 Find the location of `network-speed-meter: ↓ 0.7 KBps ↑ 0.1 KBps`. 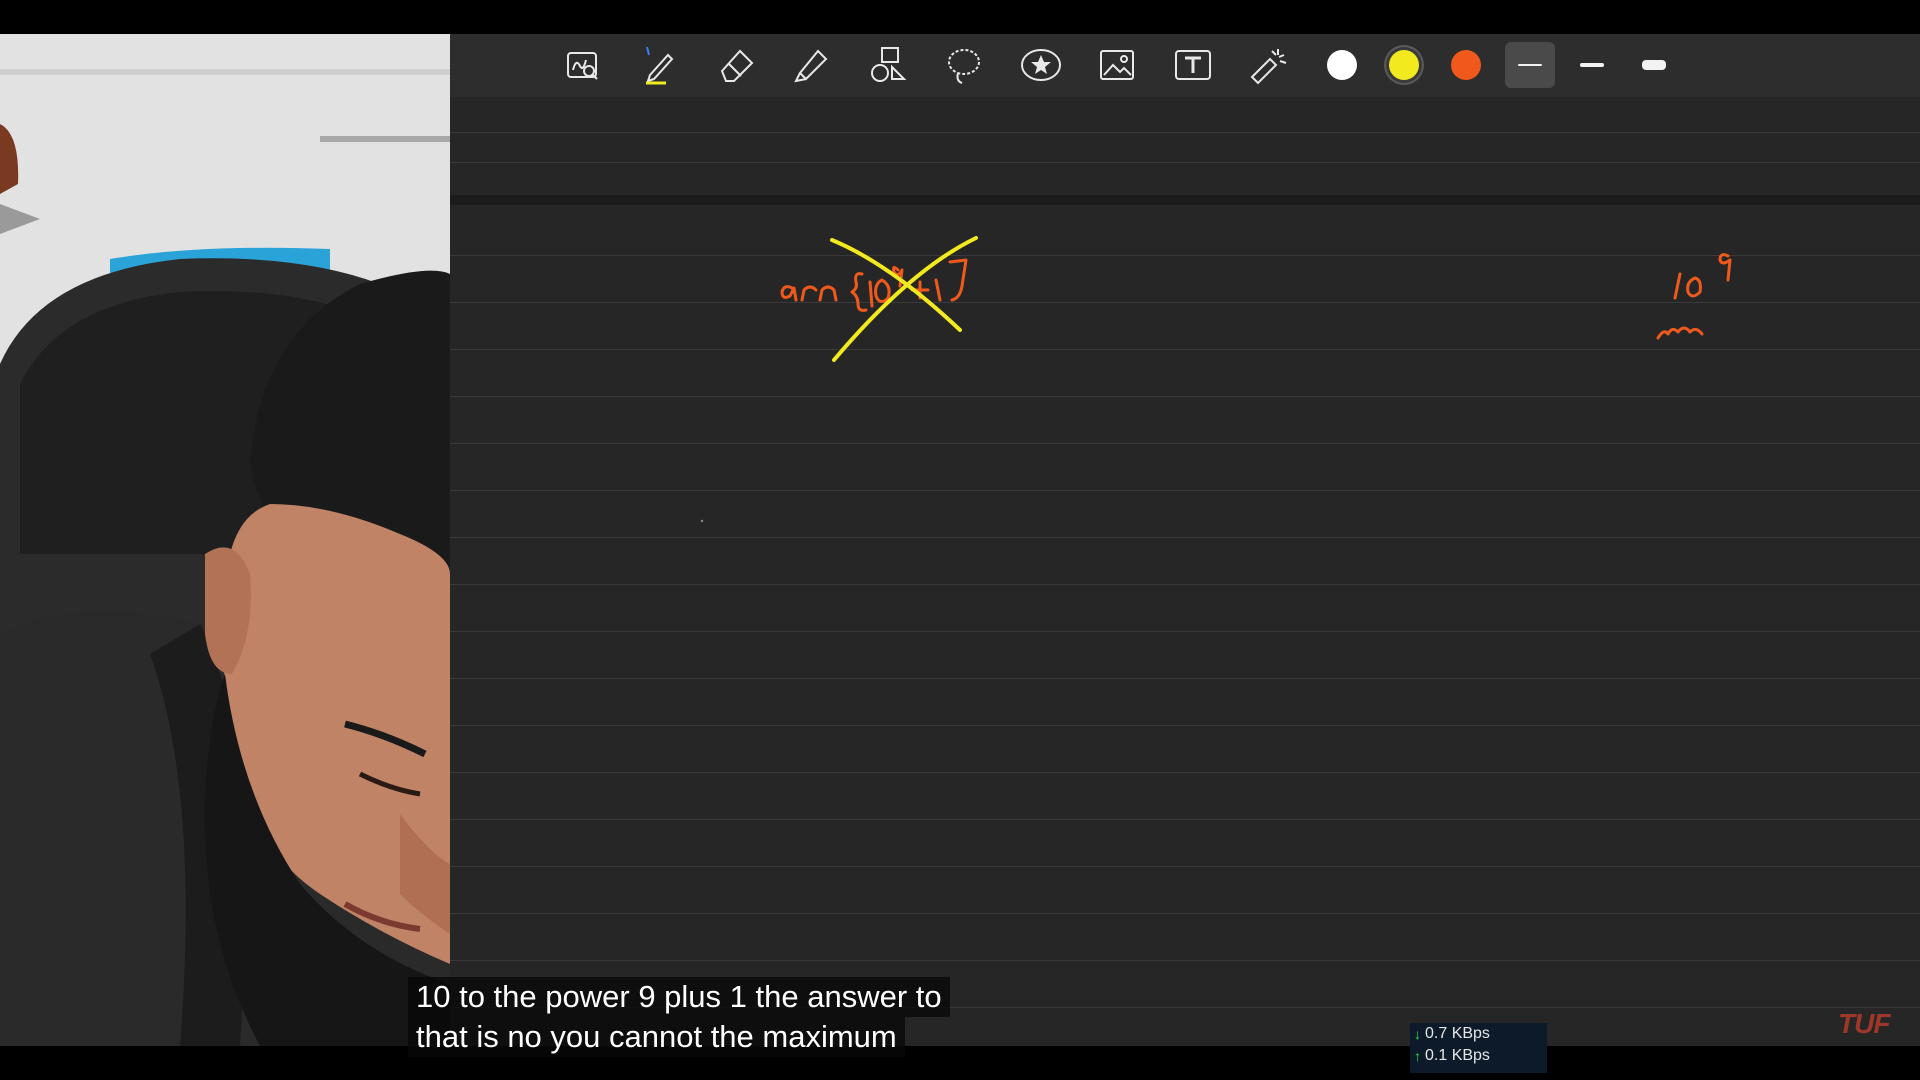

network-speed-meter: ↓ 0.7 KBps ↑ 0.1 KBps is located at coordinates (1478, 1048).